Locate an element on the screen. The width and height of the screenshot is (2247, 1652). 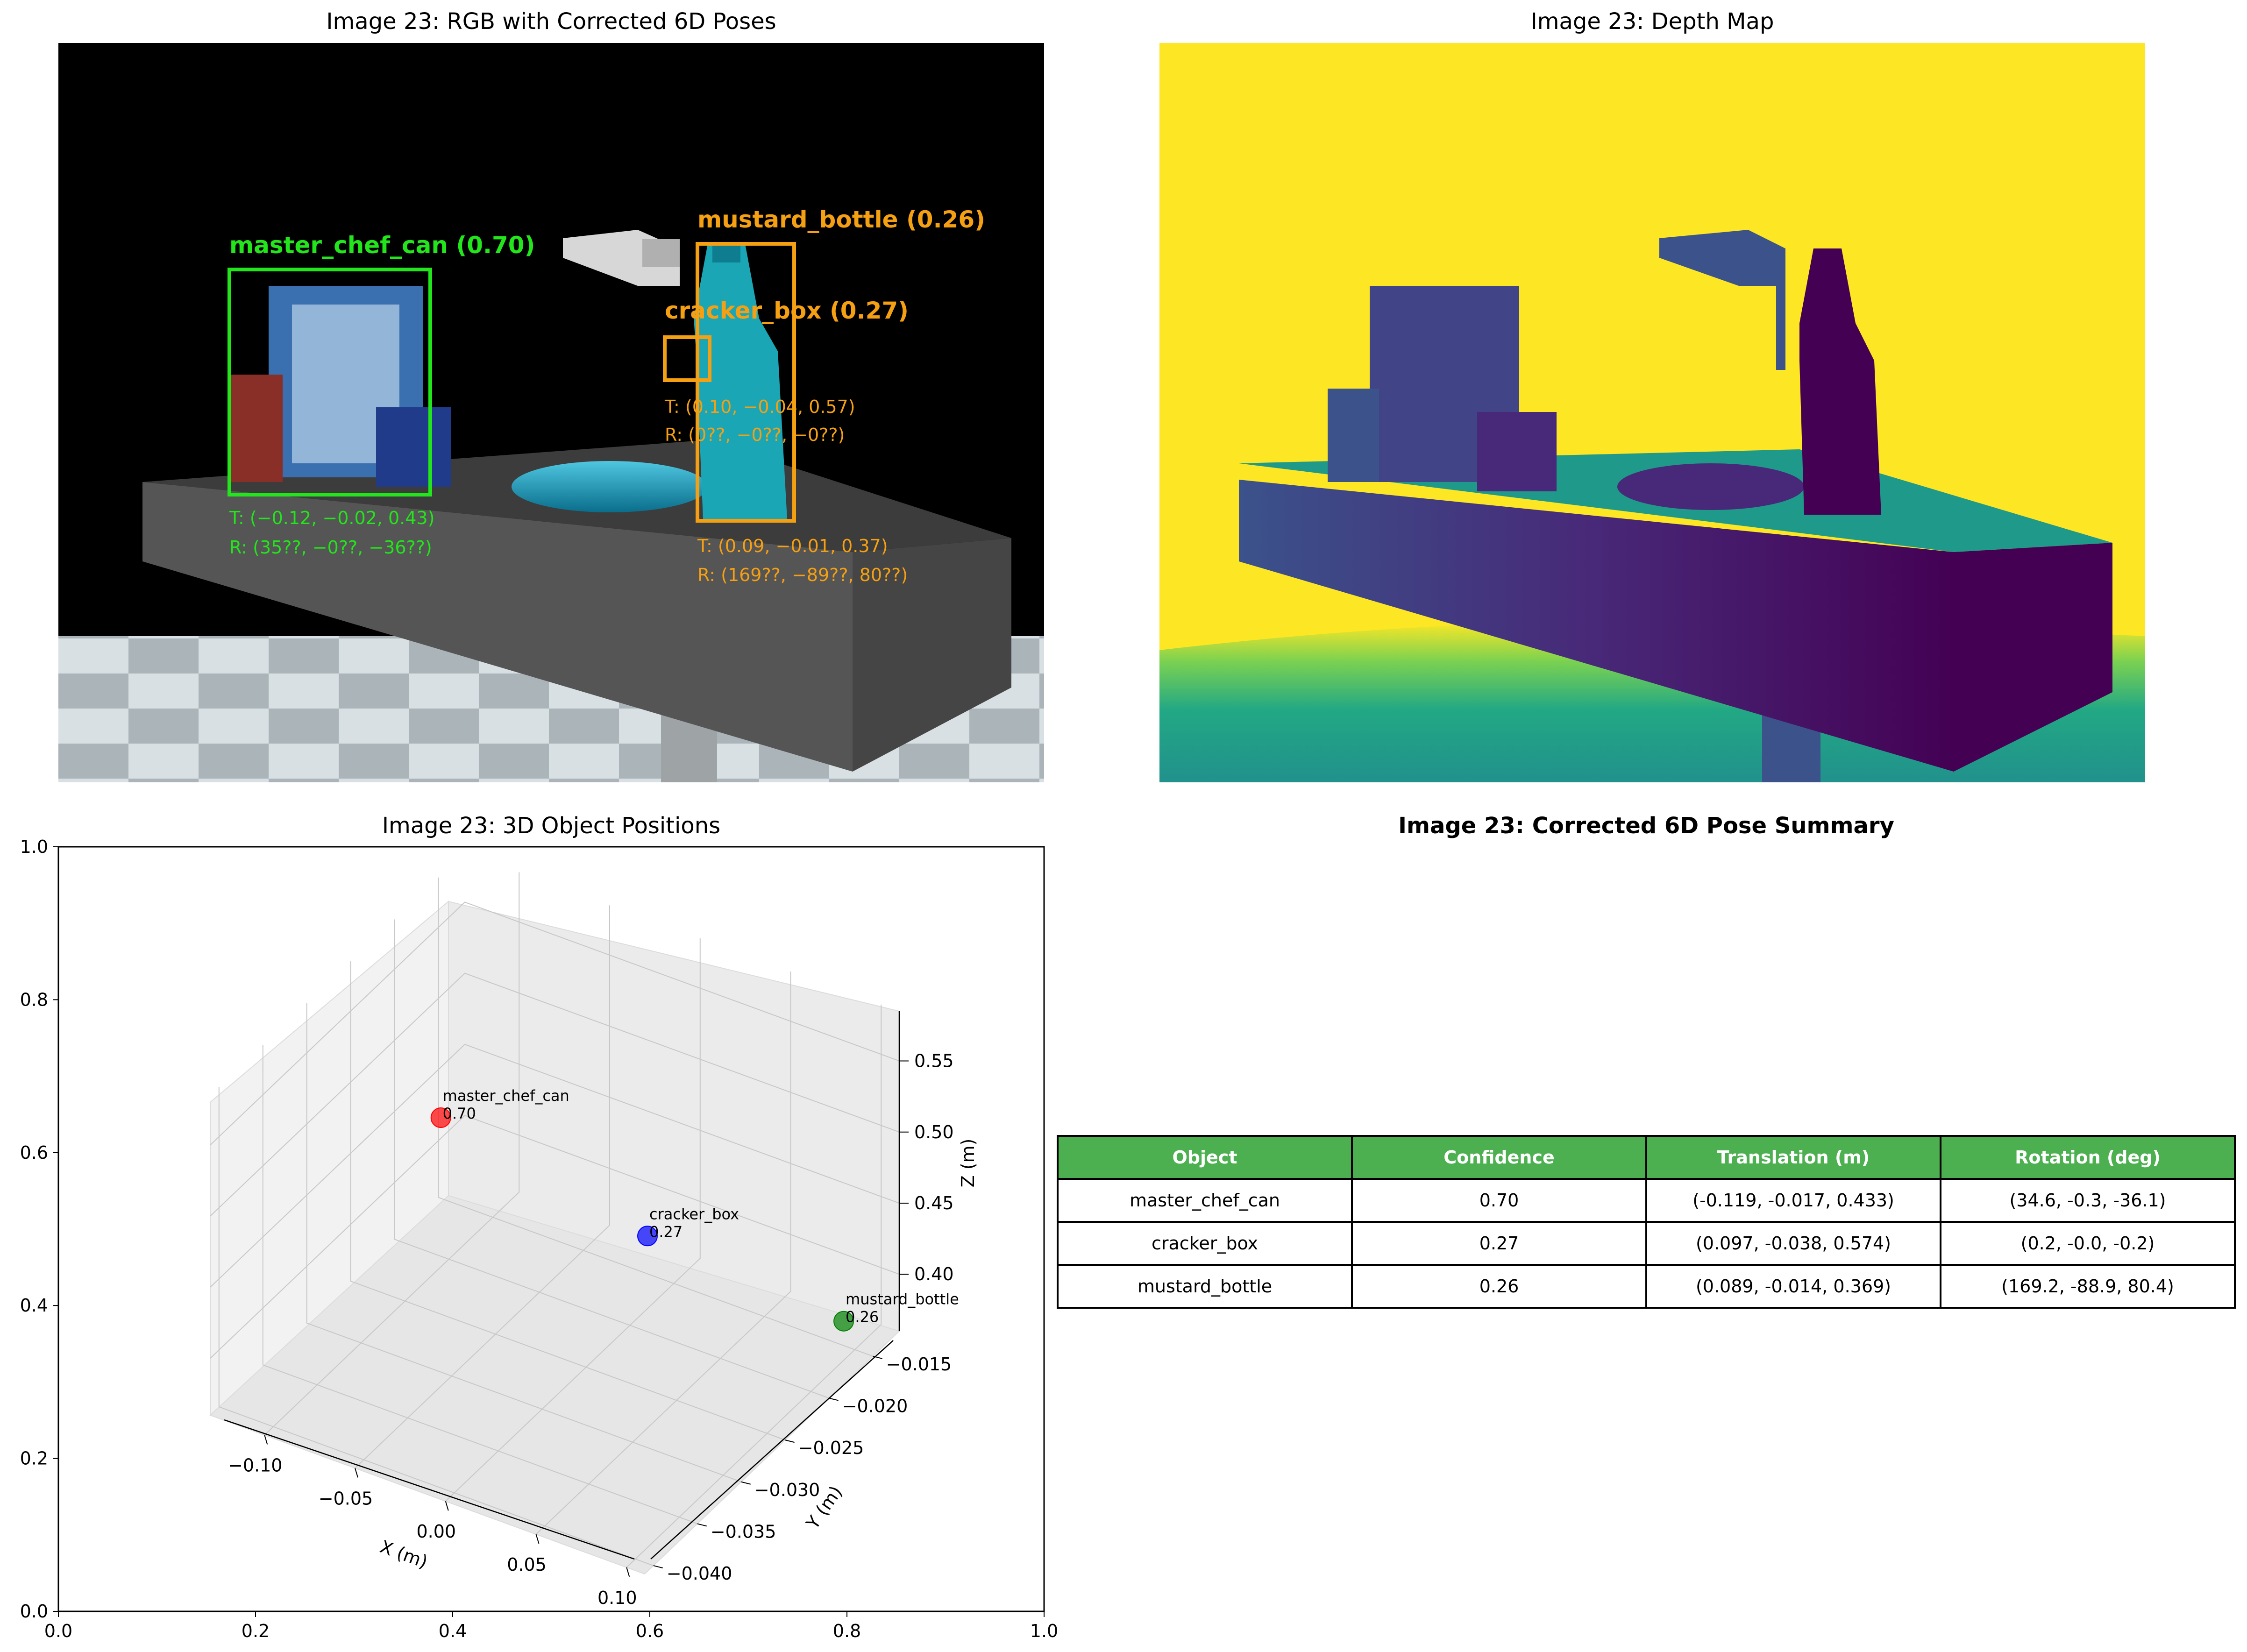
z-tick-label: 0.45 is located at coordinates (934, 1203).